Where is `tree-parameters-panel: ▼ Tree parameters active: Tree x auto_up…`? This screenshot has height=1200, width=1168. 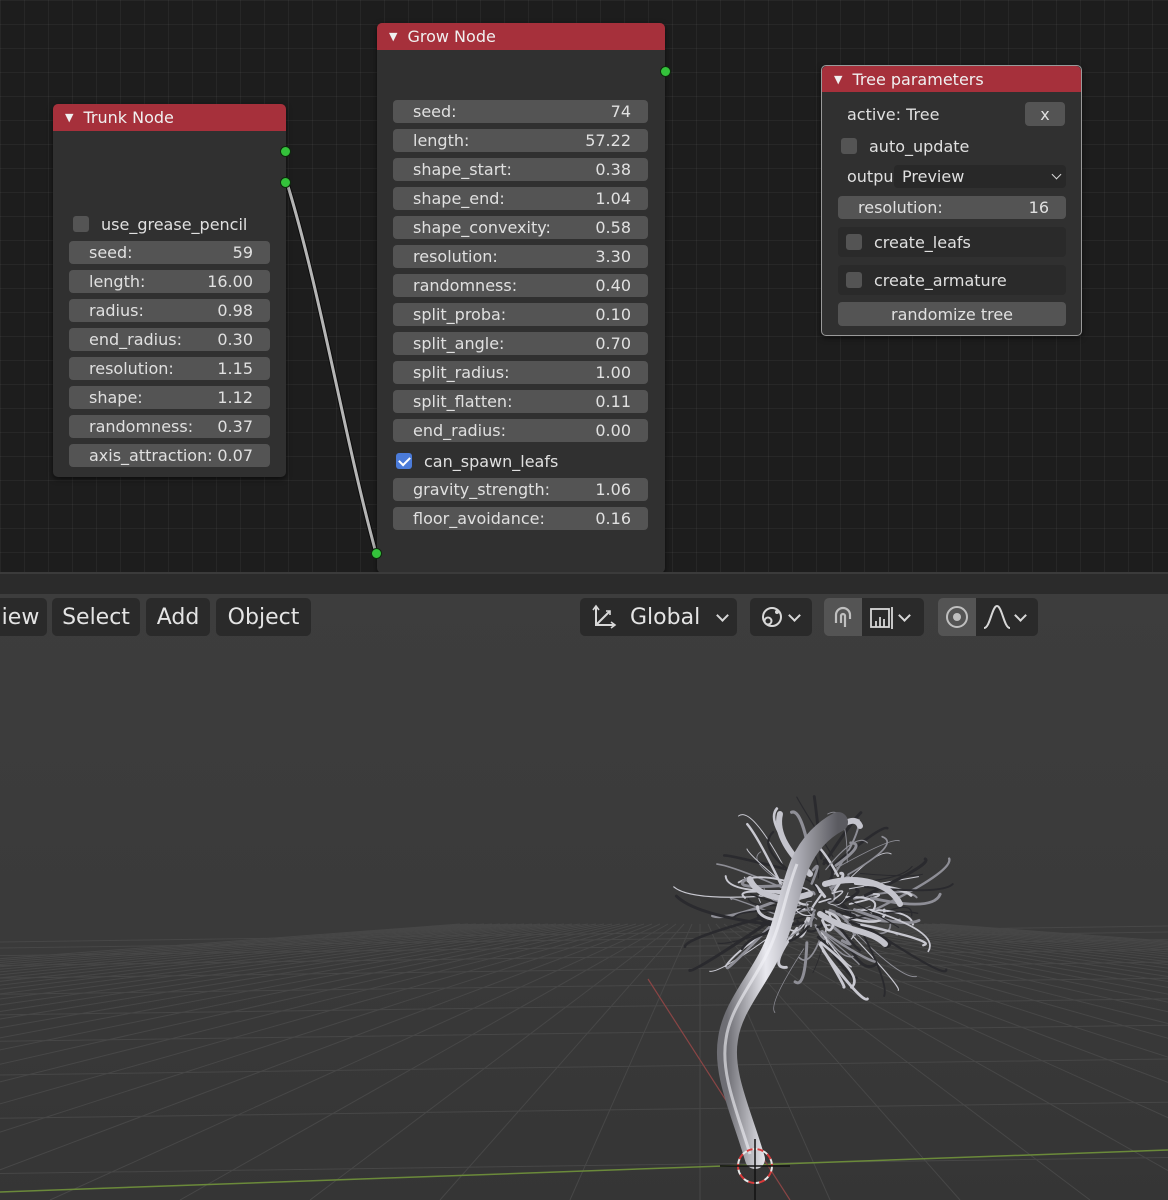 tree-parameters-panel: ▼ Tree parameters active: Tree x auto_up… is located at coordinates (951, 200).